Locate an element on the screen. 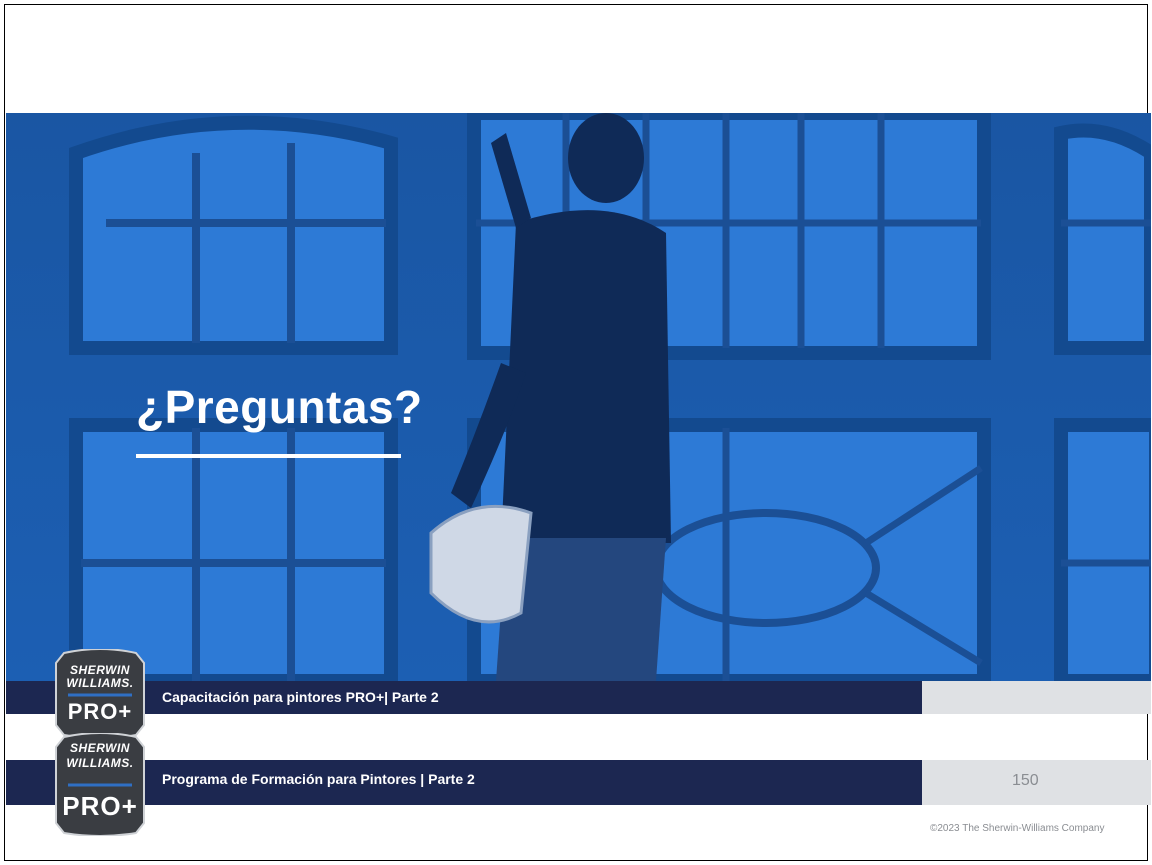 The height and width of the screenshot is (865, 1152). page-number: 150 is located at coordinates (1025, 780).